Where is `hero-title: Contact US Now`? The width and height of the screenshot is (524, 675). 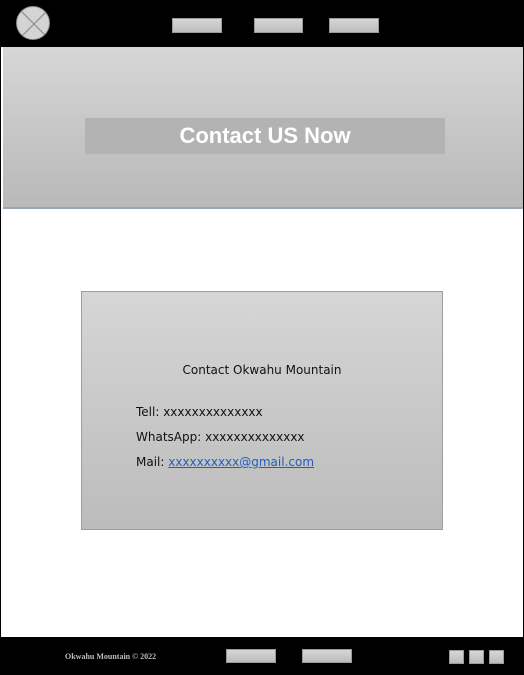
hero-title: Contact US Now is located at coordinates (265, 135).